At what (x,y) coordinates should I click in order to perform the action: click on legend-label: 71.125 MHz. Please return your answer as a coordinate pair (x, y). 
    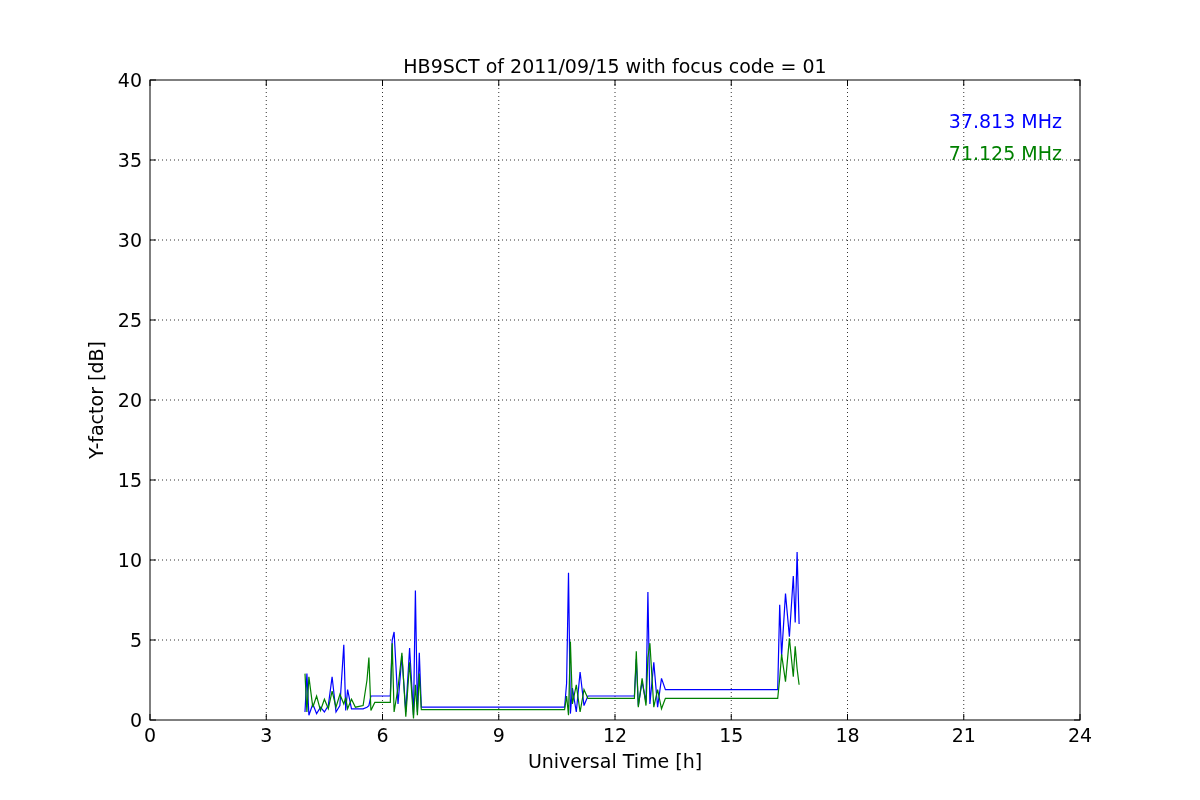
    Looking at the image, I should click on (1005, 153).